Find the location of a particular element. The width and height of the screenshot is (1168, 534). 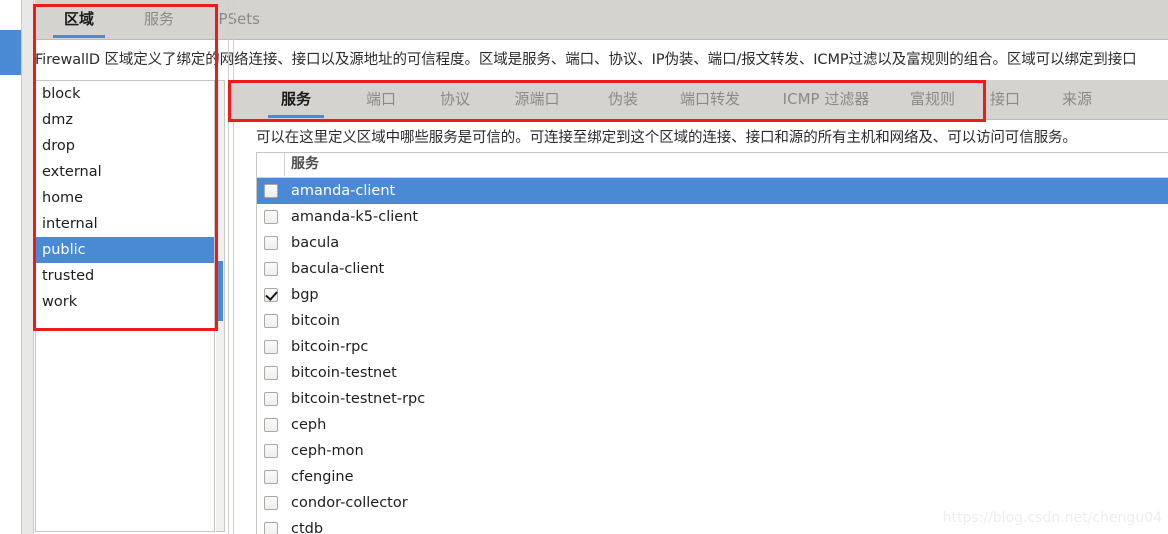

left-sidebar-strip is located at coordinates (11, 267).